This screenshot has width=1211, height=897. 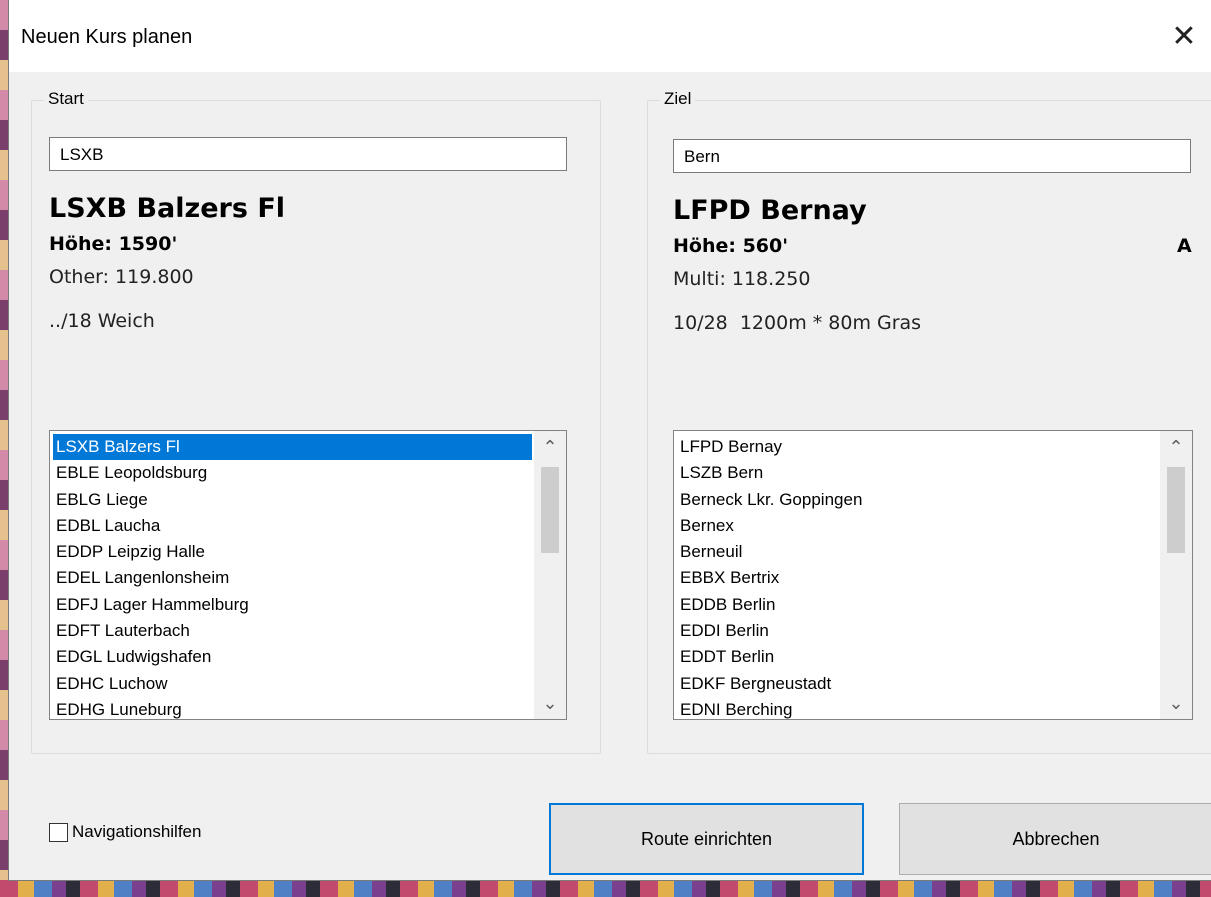 I want to click on start-search-input: LSXB, so click(x=308, y=154).